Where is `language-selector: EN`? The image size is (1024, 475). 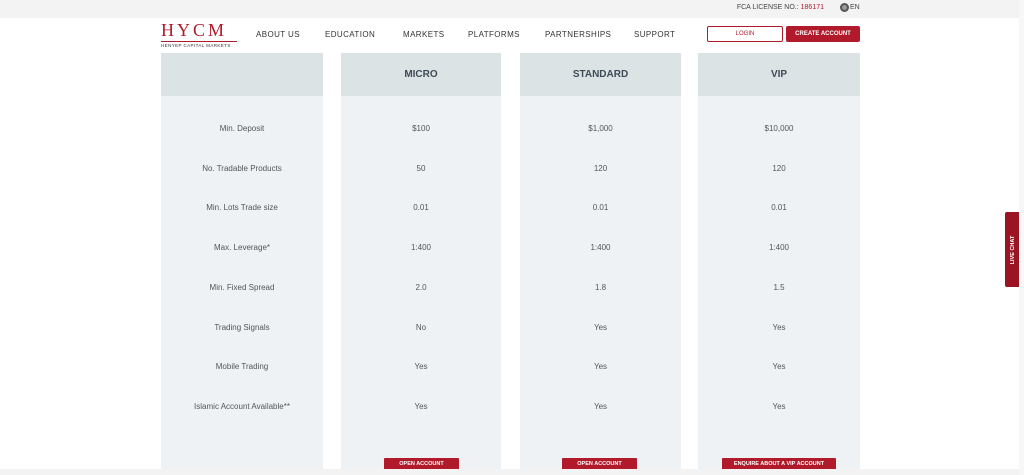
language-selector: EN is located at coordinates (850, 7).